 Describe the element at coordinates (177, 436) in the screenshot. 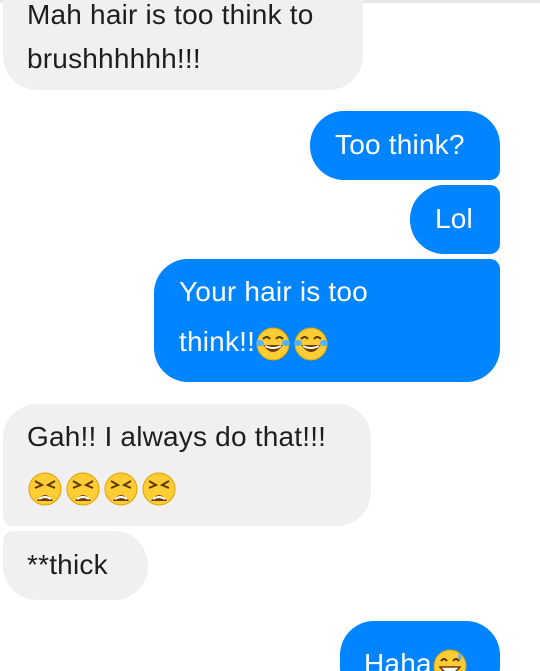

I see `message-text: Gah!! I always do that!!!` at that location.